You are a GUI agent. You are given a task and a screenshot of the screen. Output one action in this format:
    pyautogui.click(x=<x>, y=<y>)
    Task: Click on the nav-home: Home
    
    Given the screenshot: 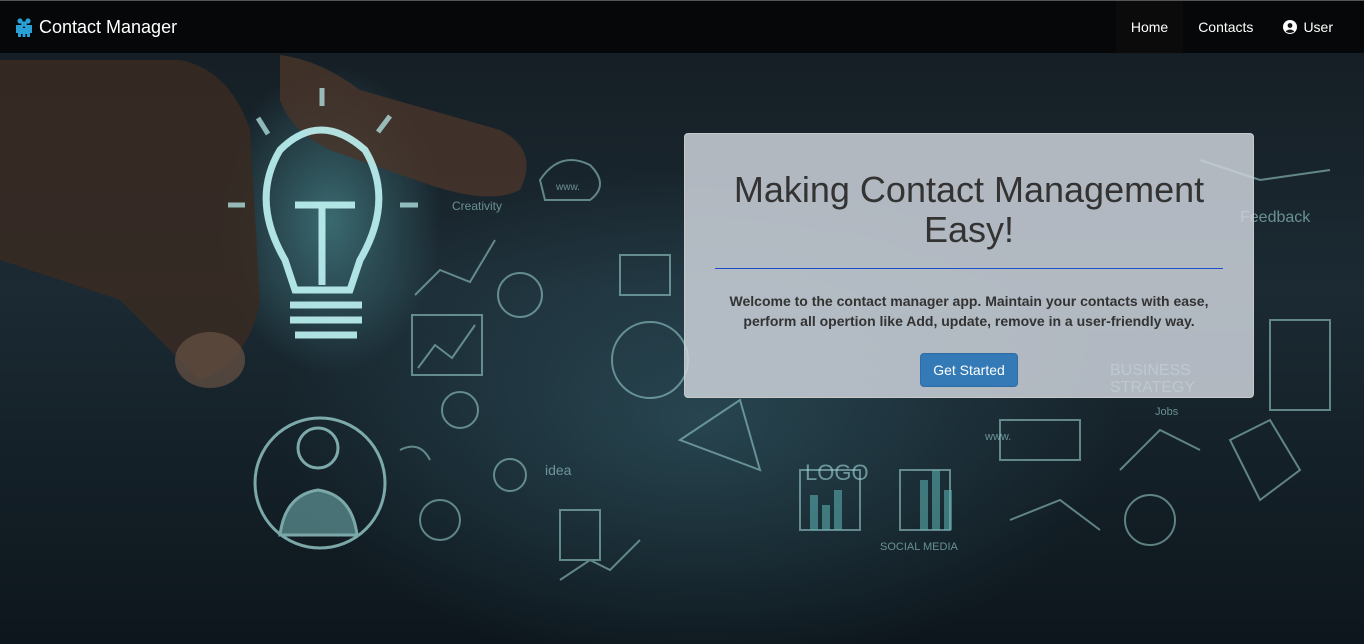 What is the action you would take?
    pyautogui.click(x=1149, y=27)
    